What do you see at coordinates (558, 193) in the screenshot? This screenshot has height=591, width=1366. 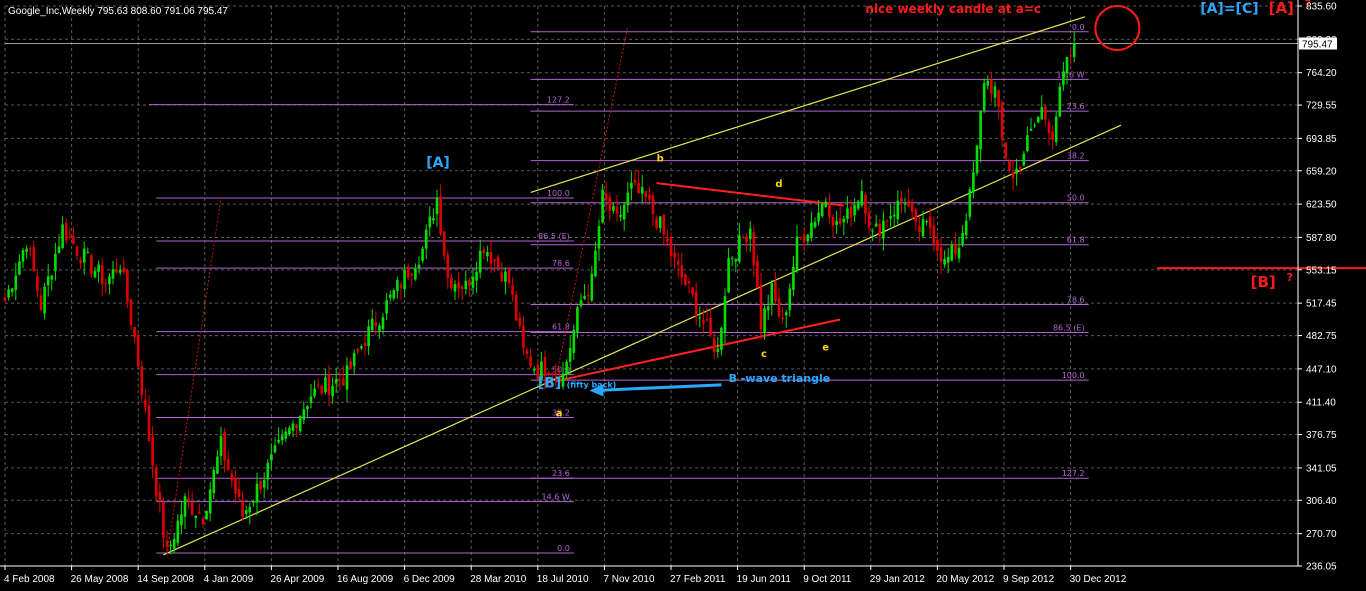 I see `fib-level-label: 100.0` at bounding box center [558, 193].